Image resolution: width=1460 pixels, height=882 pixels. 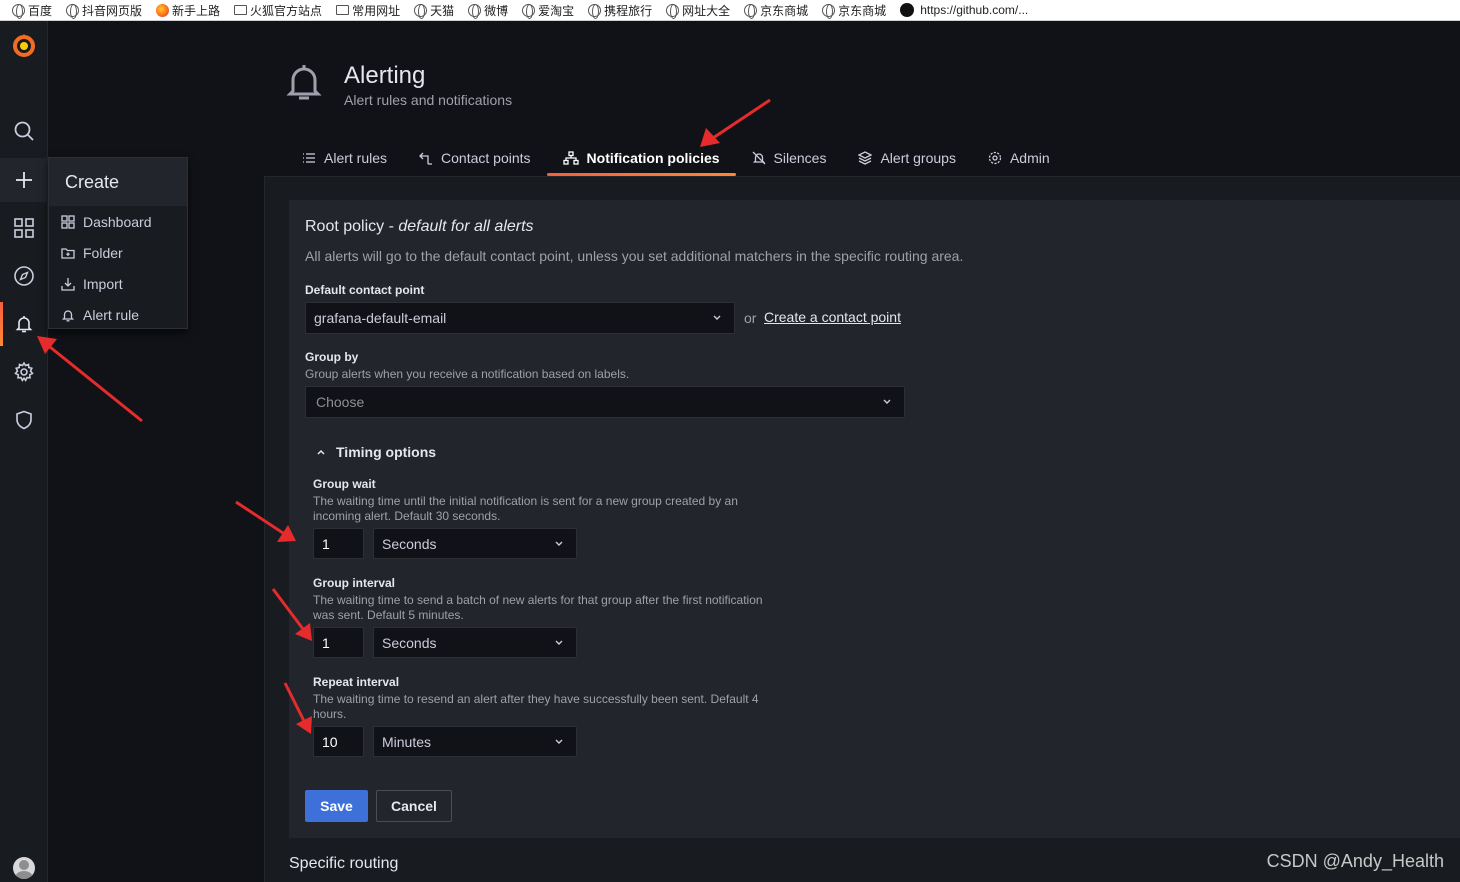 I want to click on bookmark-label: 常用网址, so click(x=376, y=10).